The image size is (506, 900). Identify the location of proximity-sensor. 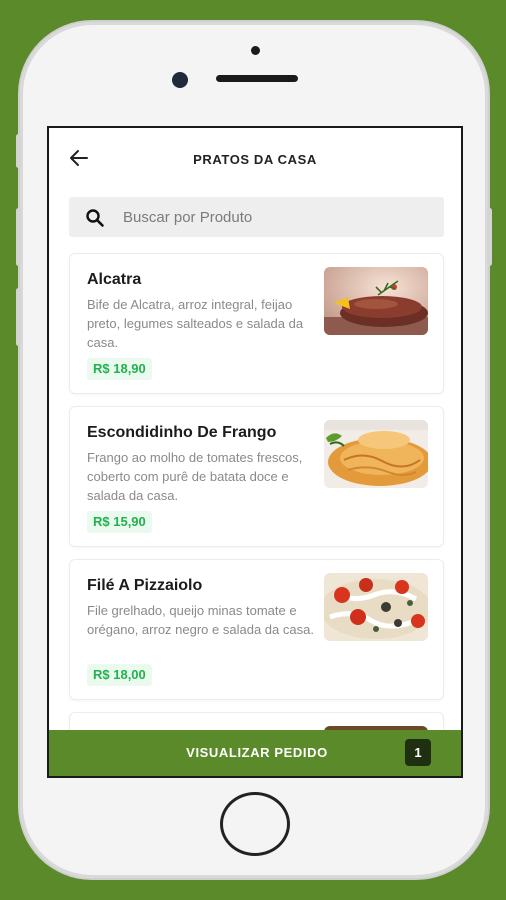
(255, 50).